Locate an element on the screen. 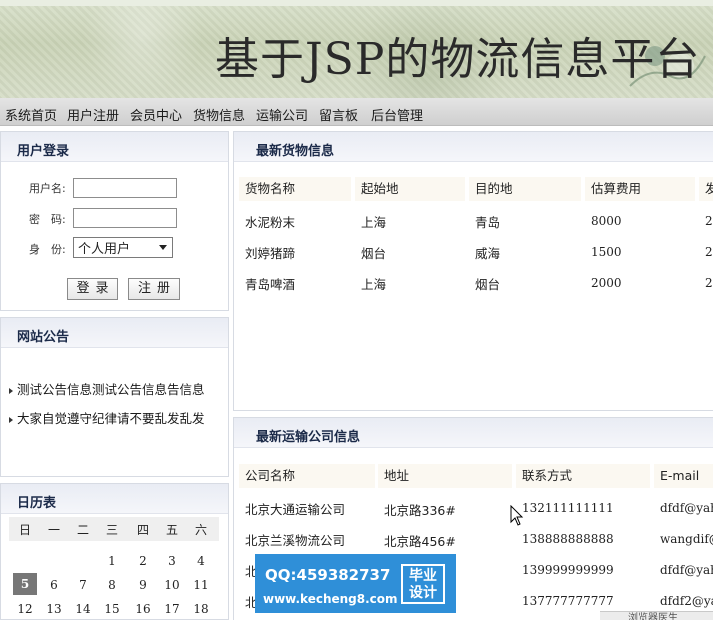 The image size is (713, 620). password-input is located at coordinates (125, 218).